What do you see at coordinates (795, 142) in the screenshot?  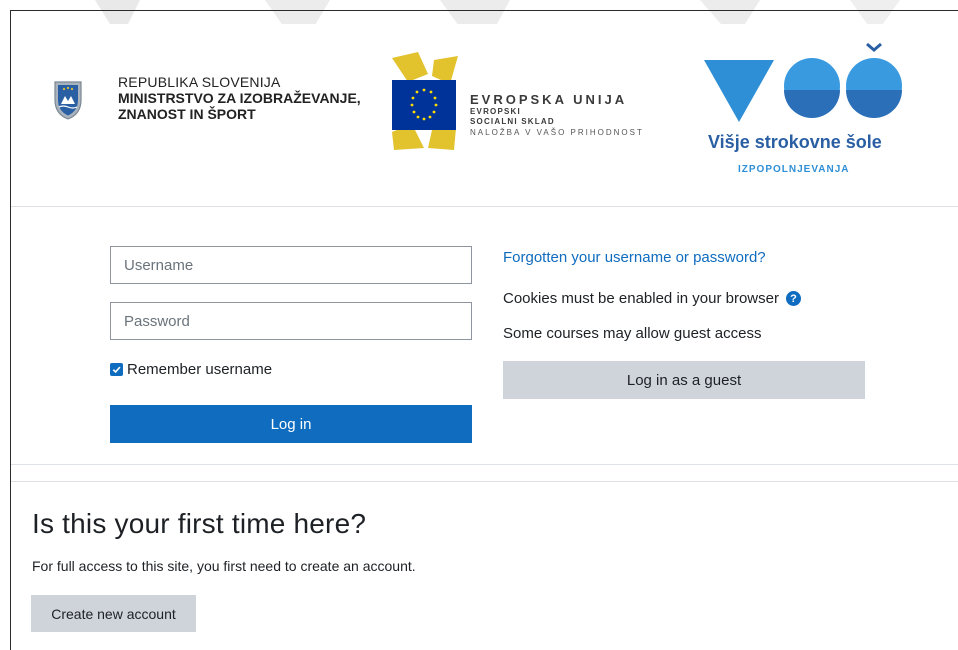 I see `voe-title: Višje strokovne šole` at bounding box center [795, 142].